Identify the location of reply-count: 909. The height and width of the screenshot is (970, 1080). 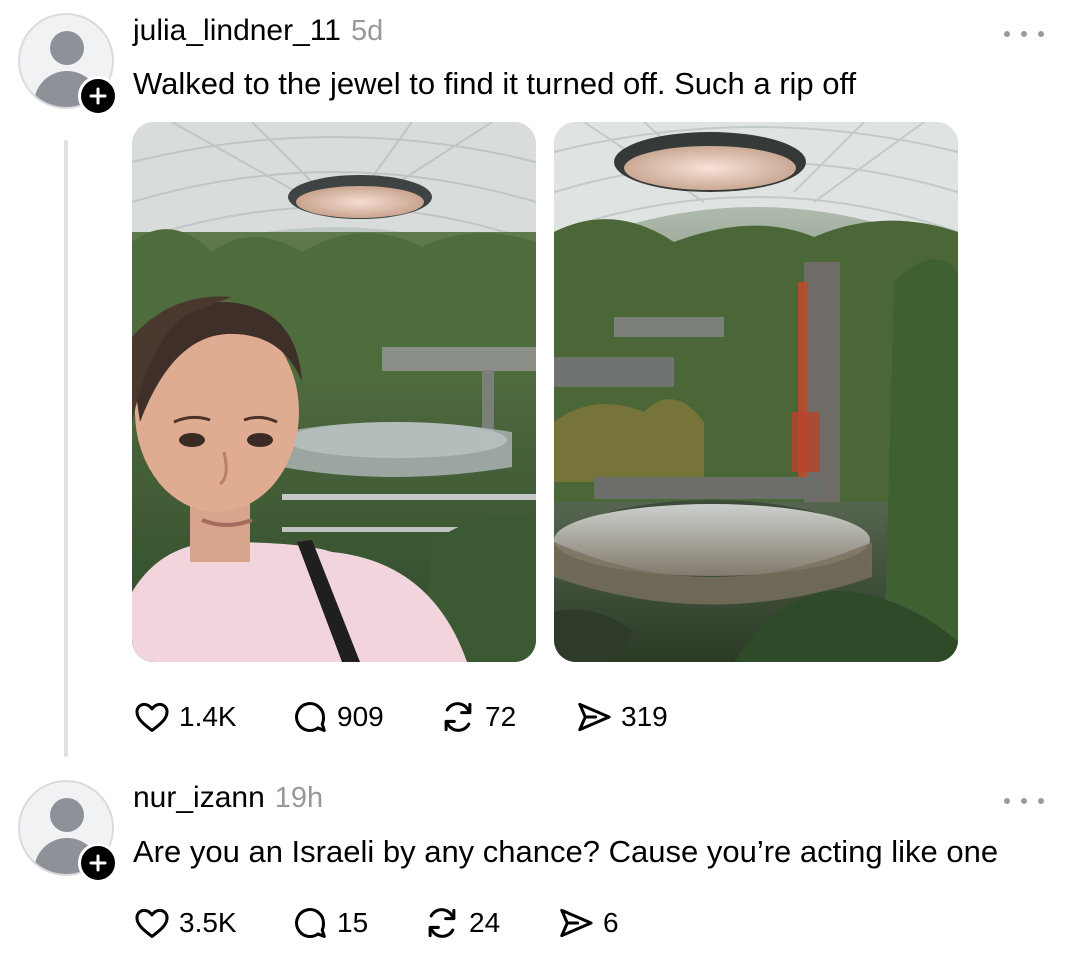
(360, 716).